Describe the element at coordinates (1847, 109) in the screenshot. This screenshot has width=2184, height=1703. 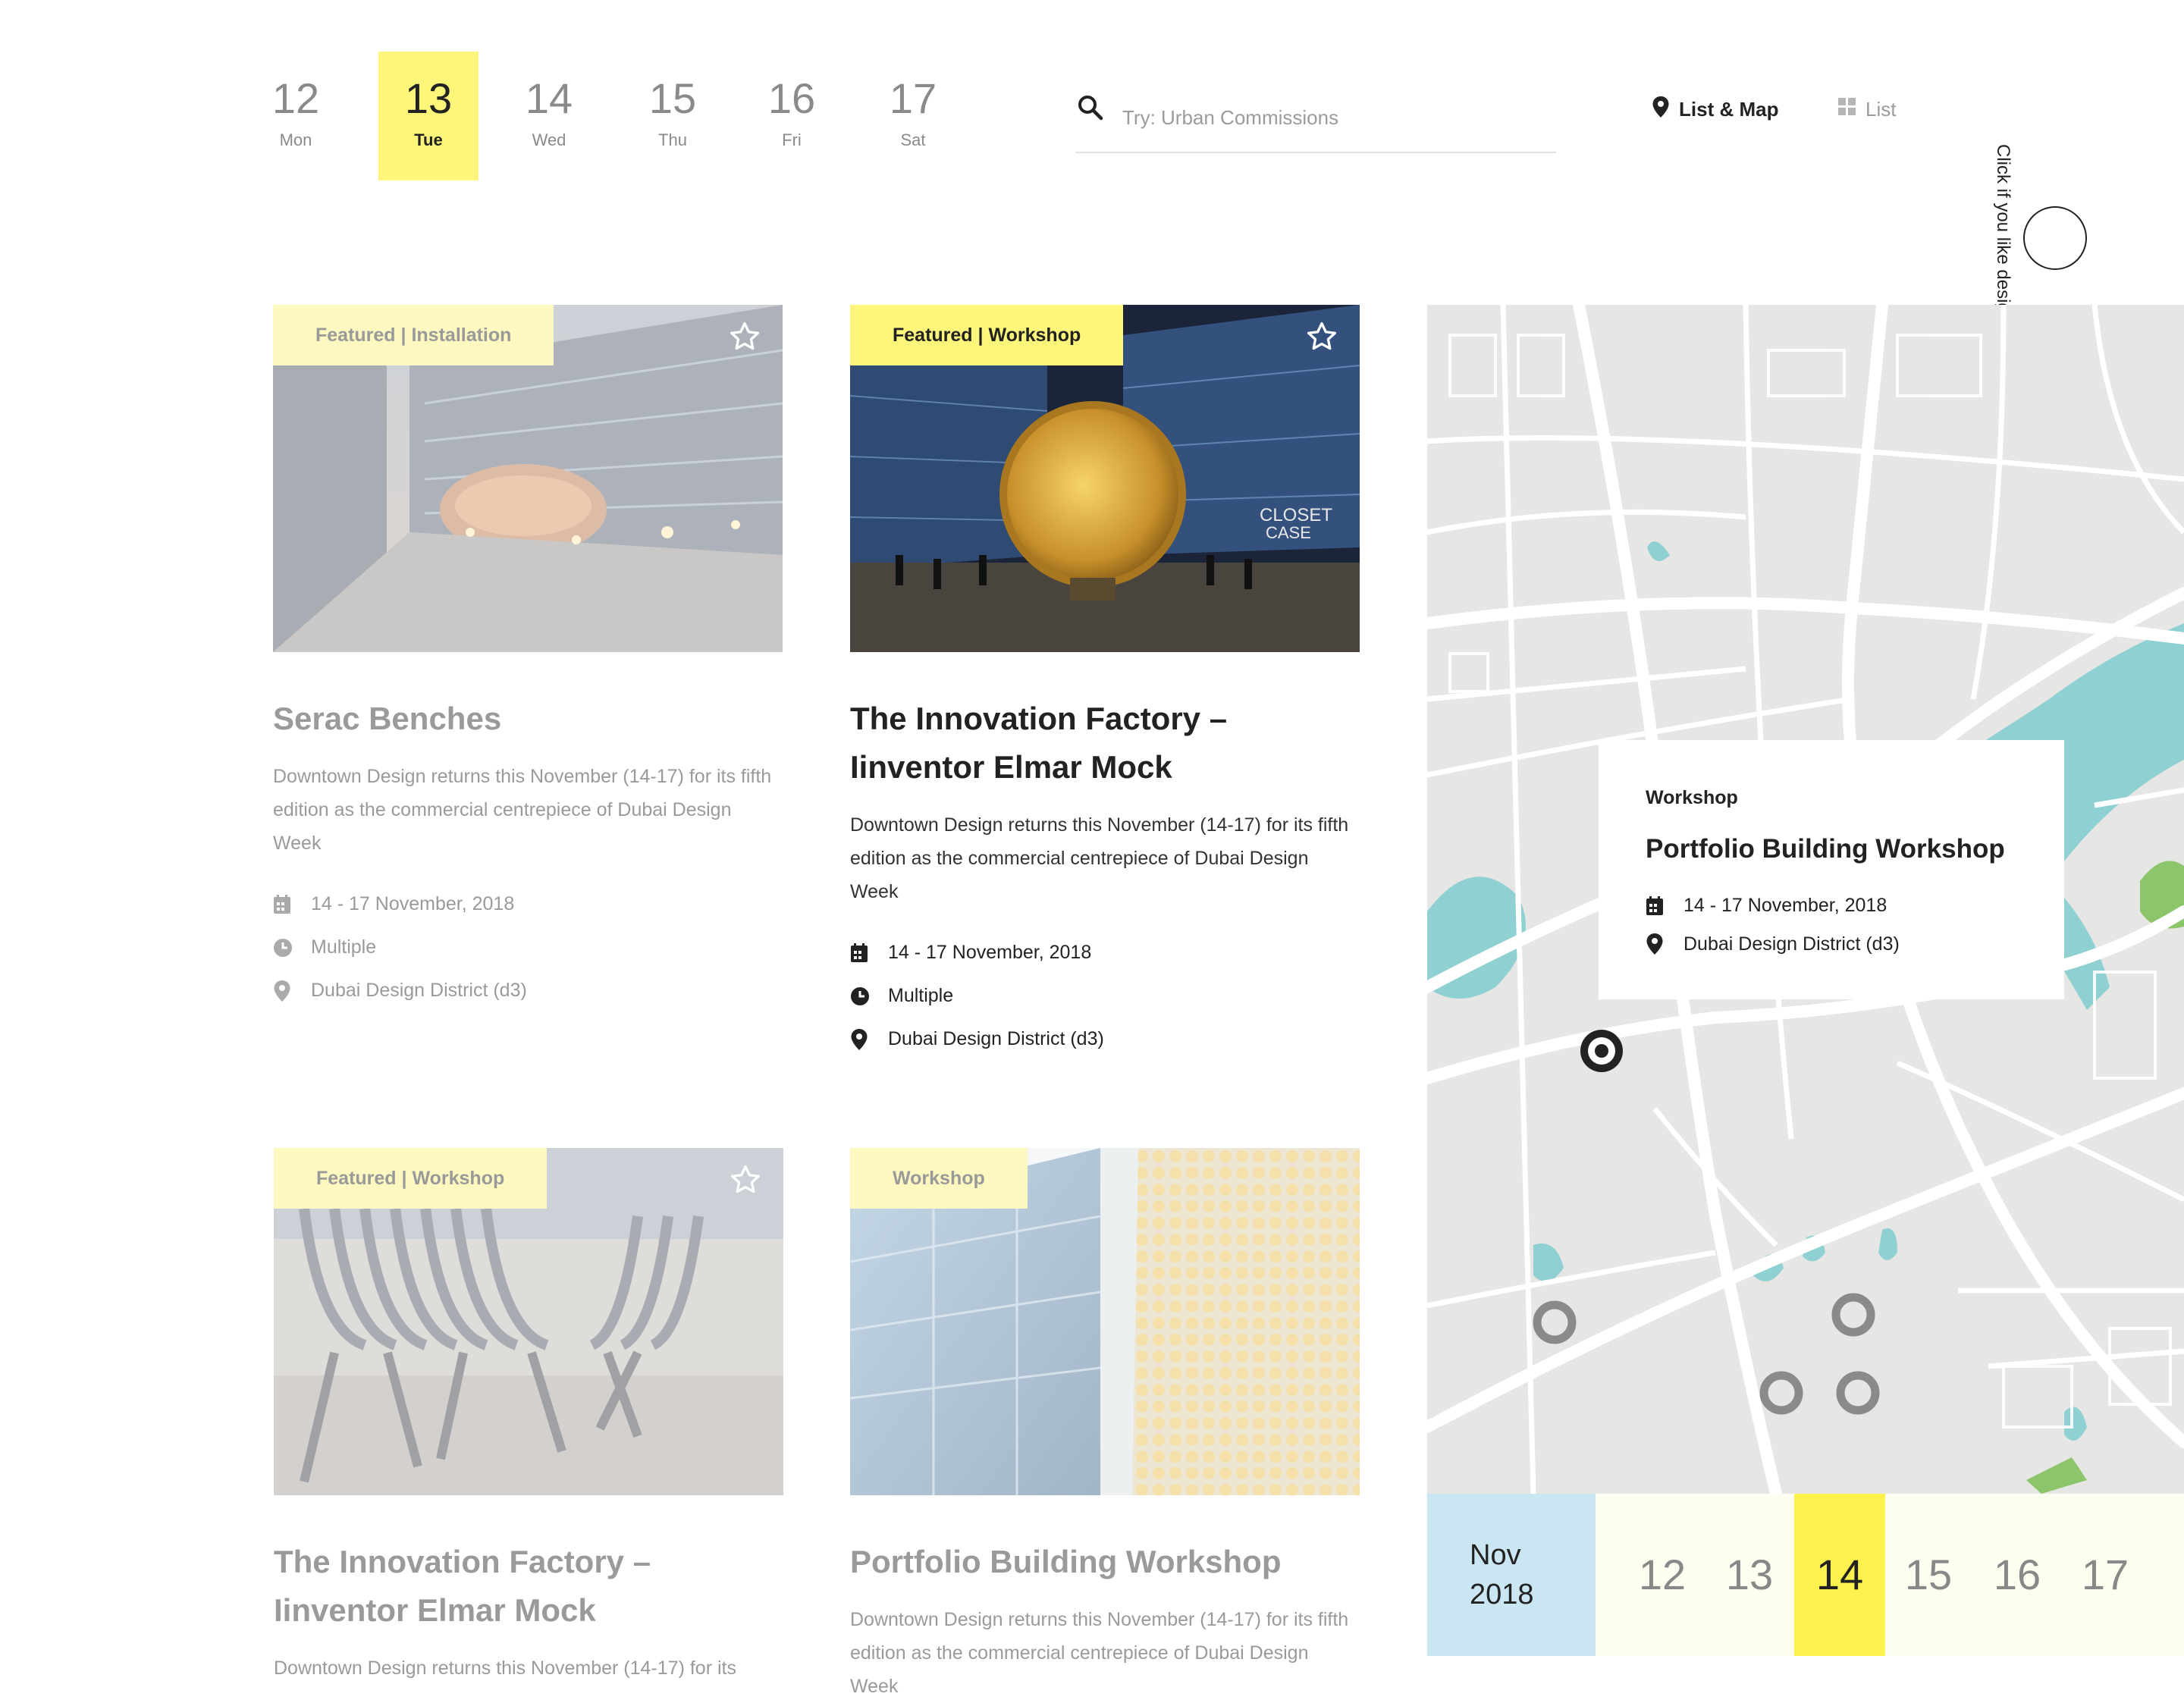
I see `grid-icon` at that location.